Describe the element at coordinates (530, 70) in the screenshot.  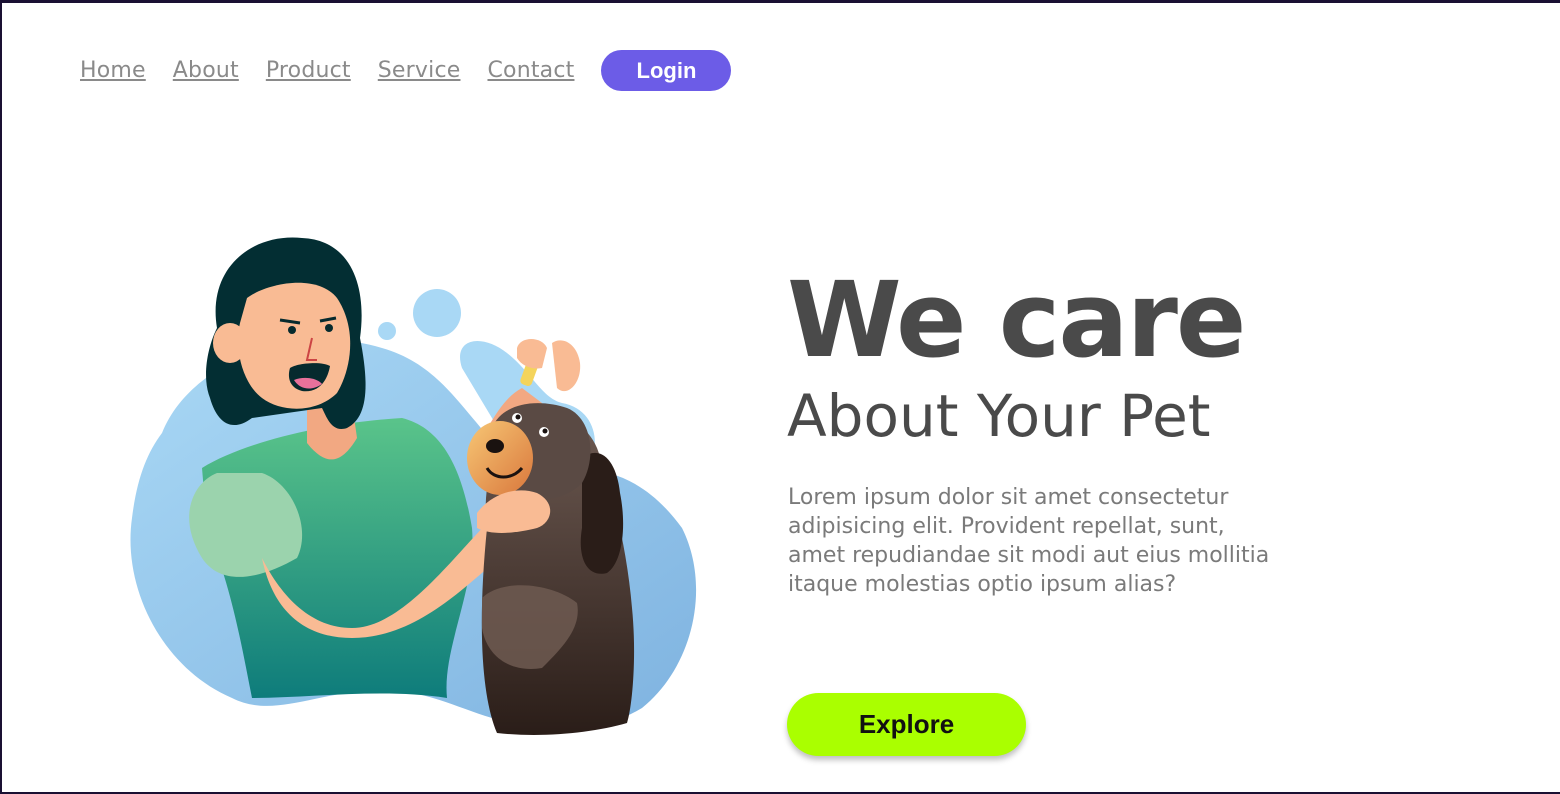
I see `nav-link-contact: Contact` at that location.